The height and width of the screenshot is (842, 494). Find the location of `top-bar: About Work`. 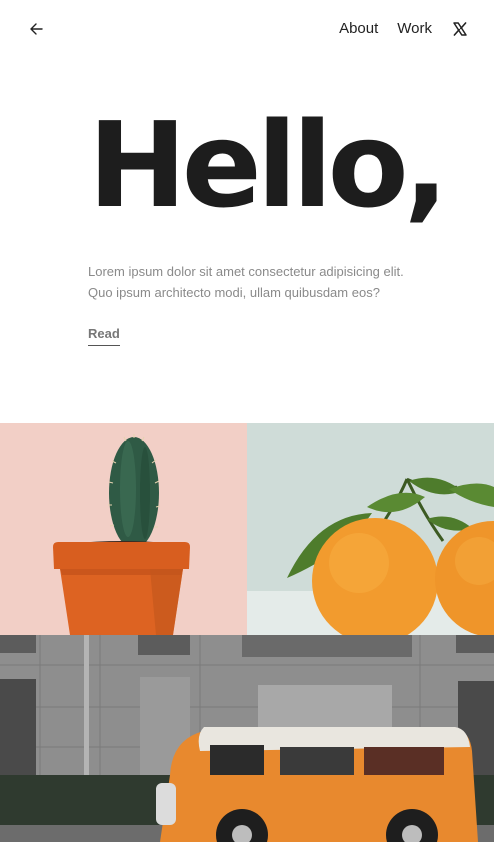

top-bar: About Work is located at coordinates (247, 29).